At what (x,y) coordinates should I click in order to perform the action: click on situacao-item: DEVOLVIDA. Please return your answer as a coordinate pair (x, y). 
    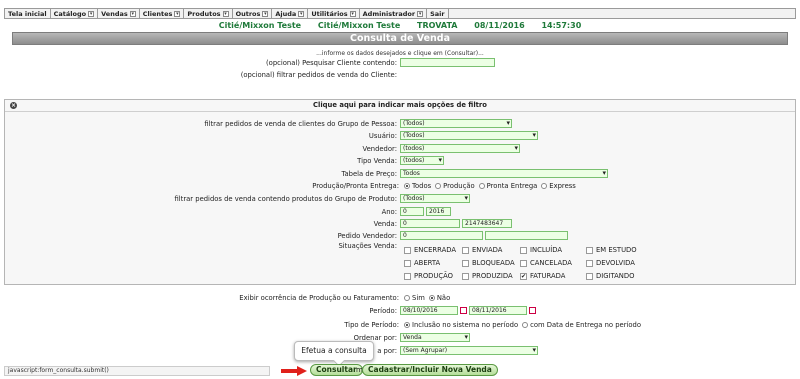
    Looking at the image, I should click on (616, 263).